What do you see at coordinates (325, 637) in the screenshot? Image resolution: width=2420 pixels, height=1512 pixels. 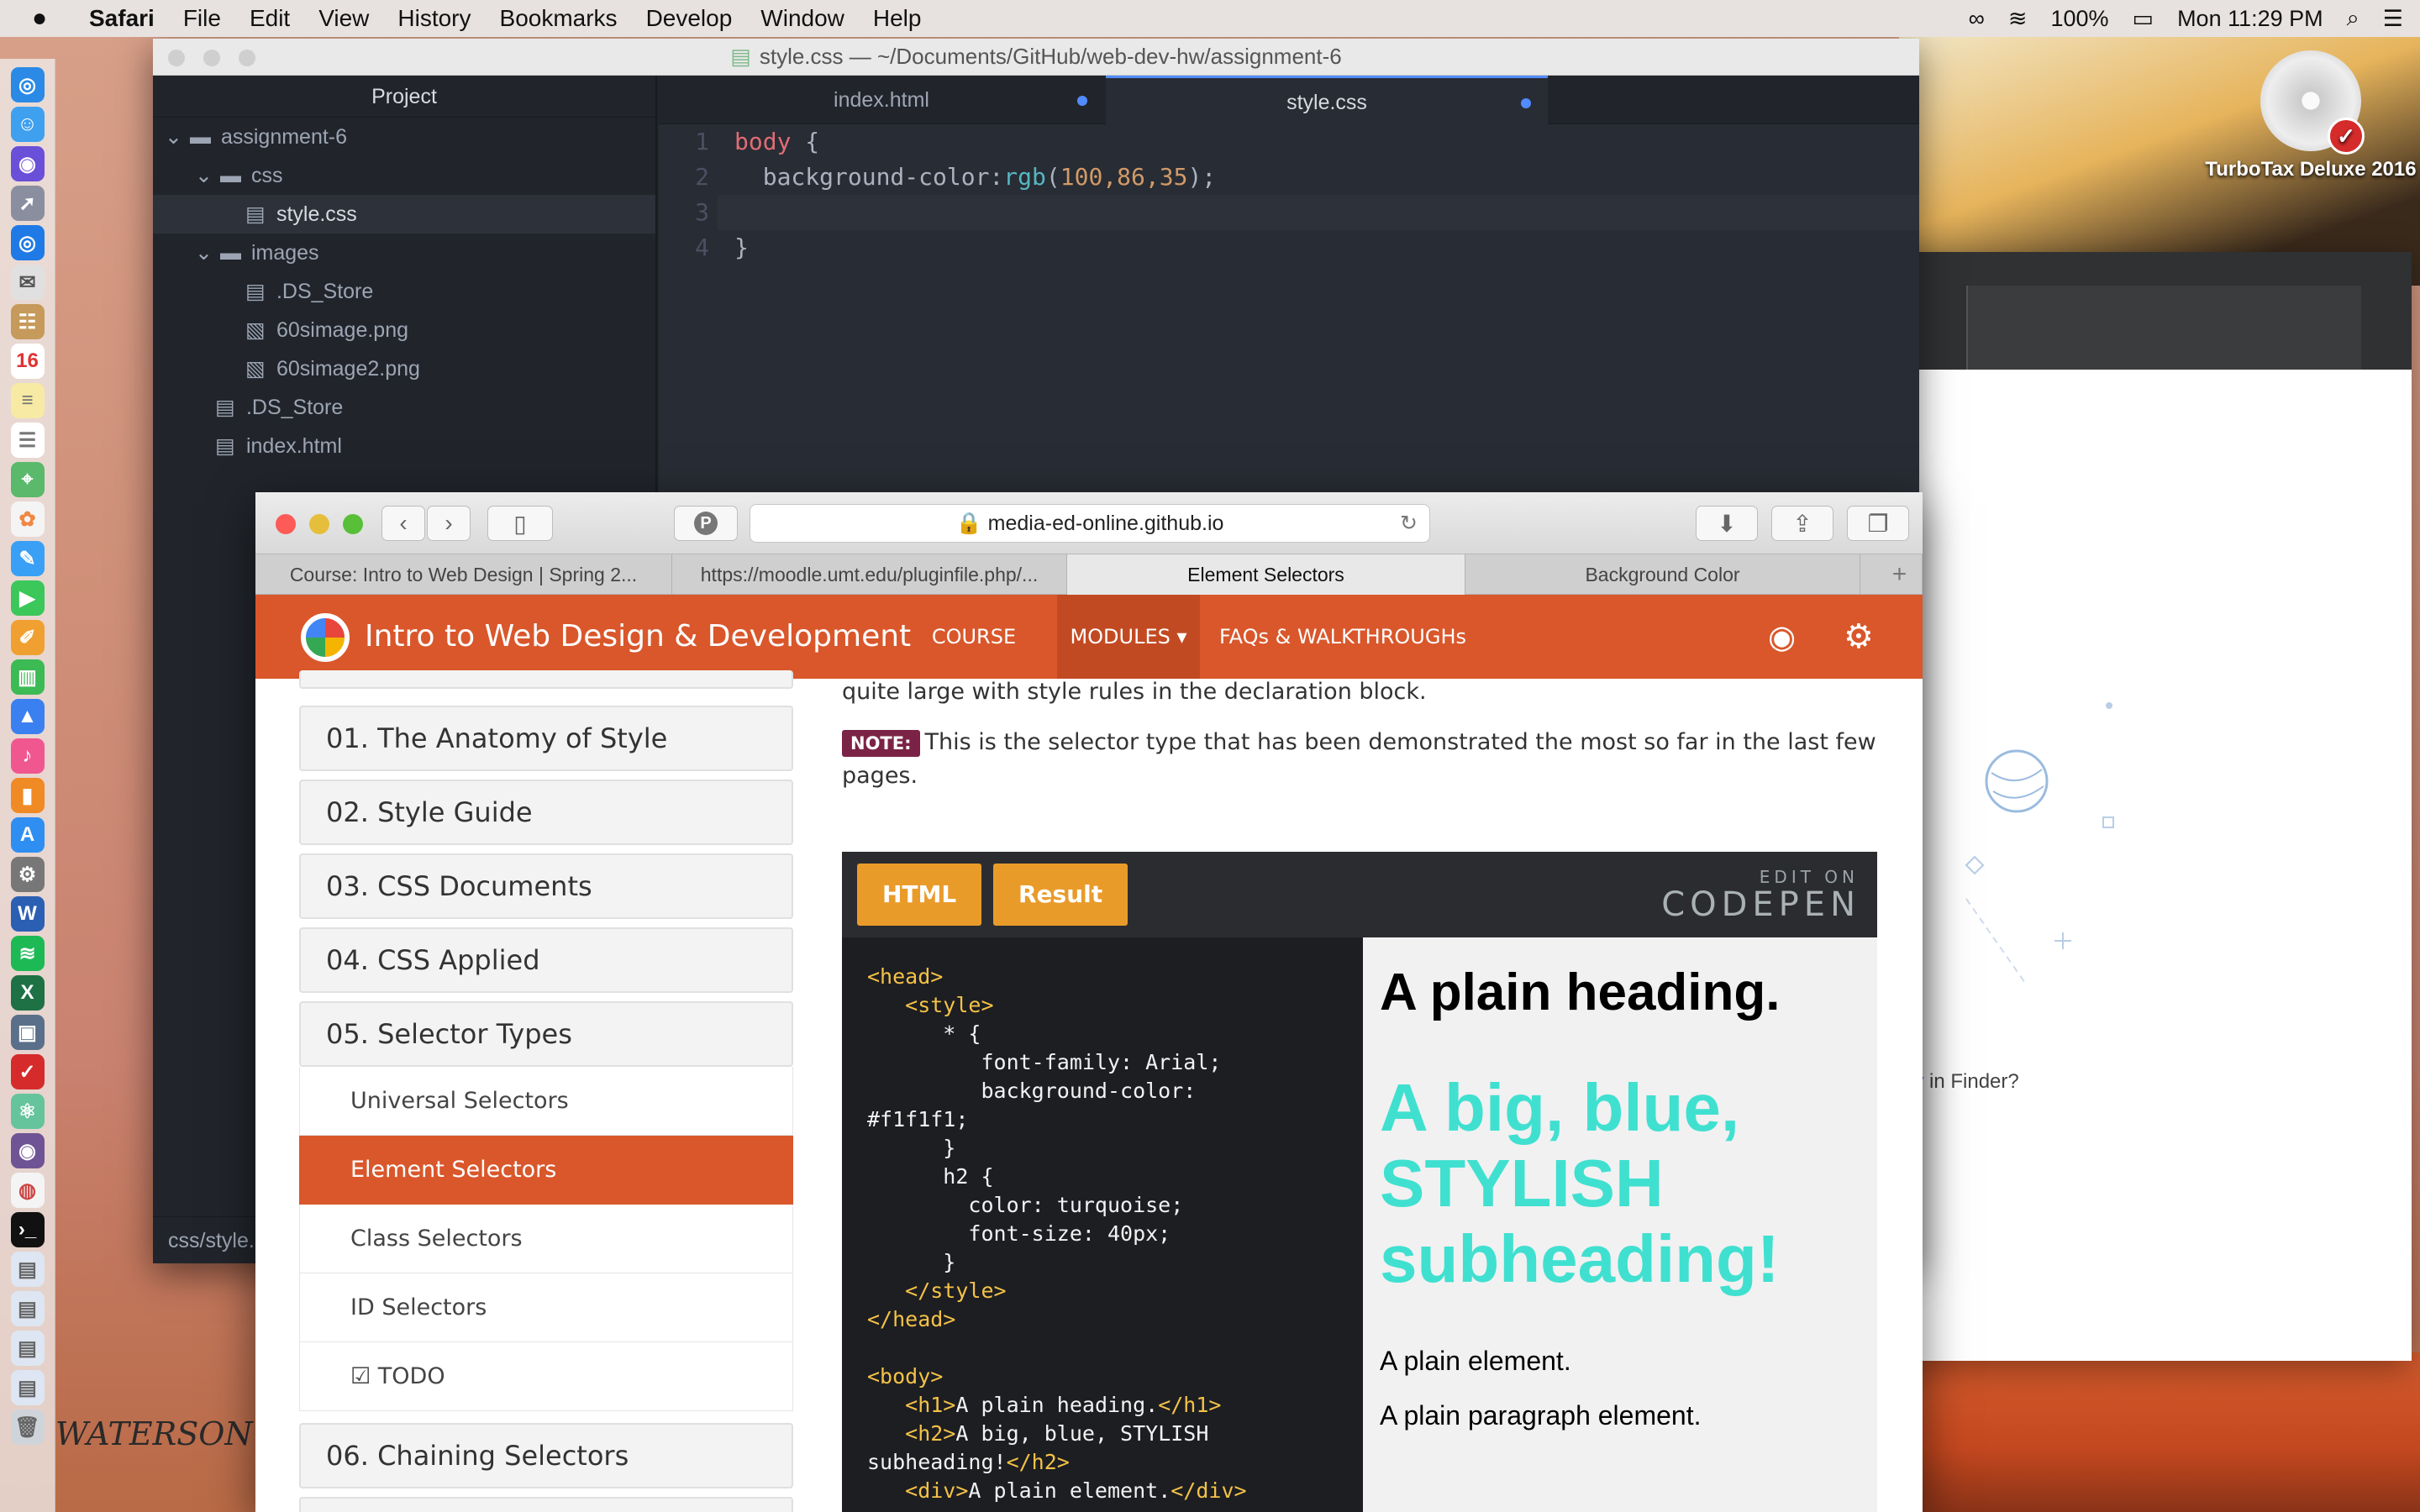 I see `site-logo-icon` at bounding box center [325, 637].